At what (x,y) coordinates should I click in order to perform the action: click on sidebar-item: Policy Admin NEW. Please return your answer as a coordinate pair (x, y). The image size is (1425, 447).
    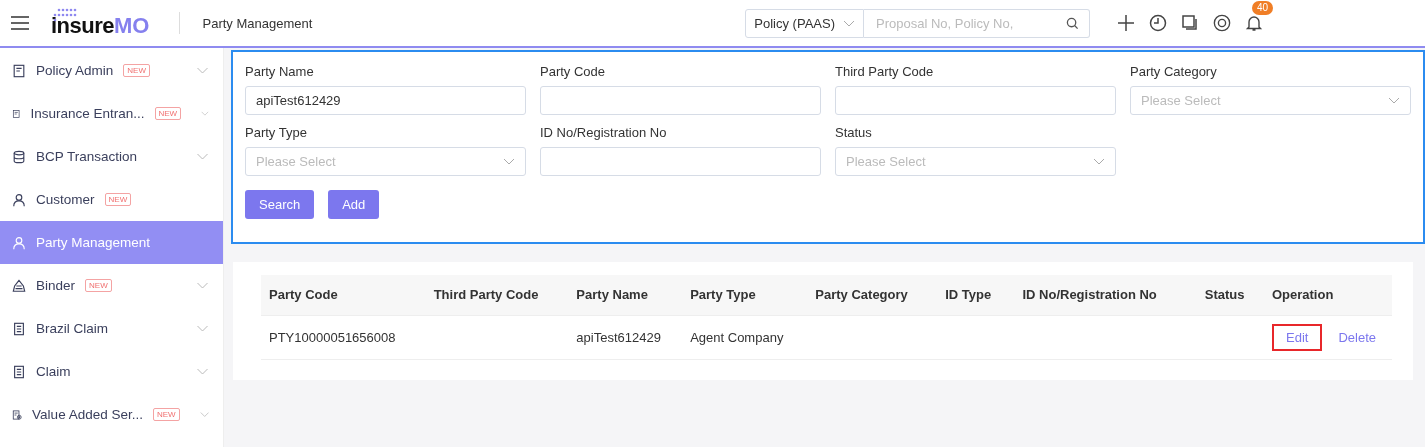
    Looking at the image, I should click on (111, 70).